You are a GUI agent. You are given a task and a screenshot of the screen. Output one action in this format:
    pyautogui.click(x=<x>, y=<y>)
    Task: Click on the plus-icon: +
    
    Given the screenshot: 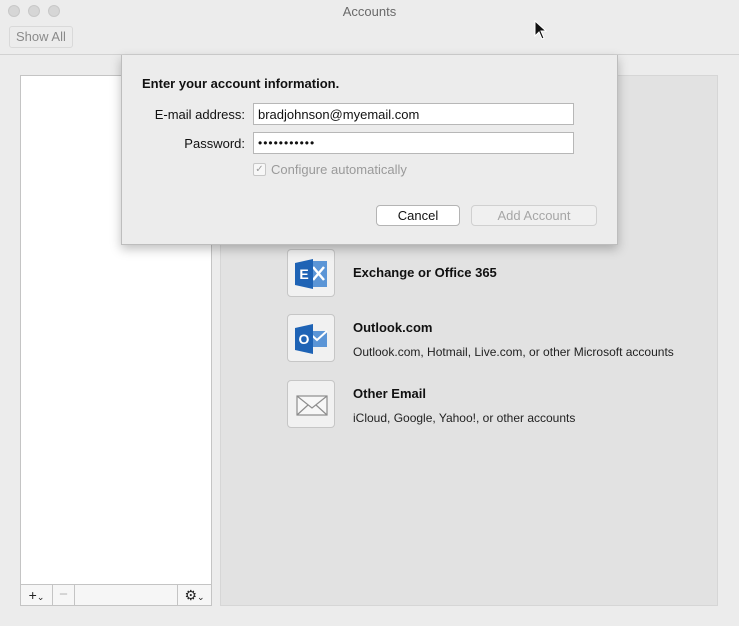 What is the action you would take?
    pyautogui.click(x=32, y=595)
    